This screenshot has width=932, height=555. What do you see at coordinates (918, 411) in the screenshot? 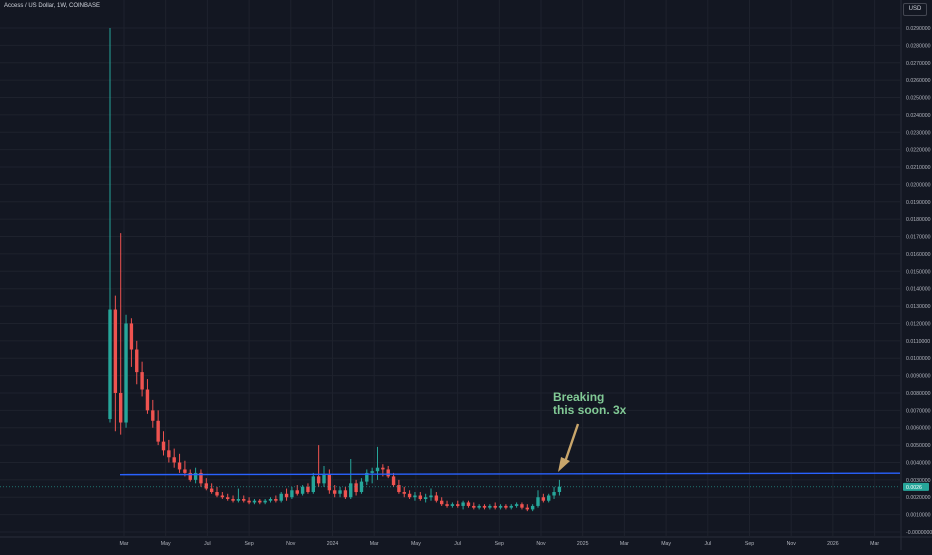
I see `y-tick-label: 0.0070000` at bounding box center [918, 411].